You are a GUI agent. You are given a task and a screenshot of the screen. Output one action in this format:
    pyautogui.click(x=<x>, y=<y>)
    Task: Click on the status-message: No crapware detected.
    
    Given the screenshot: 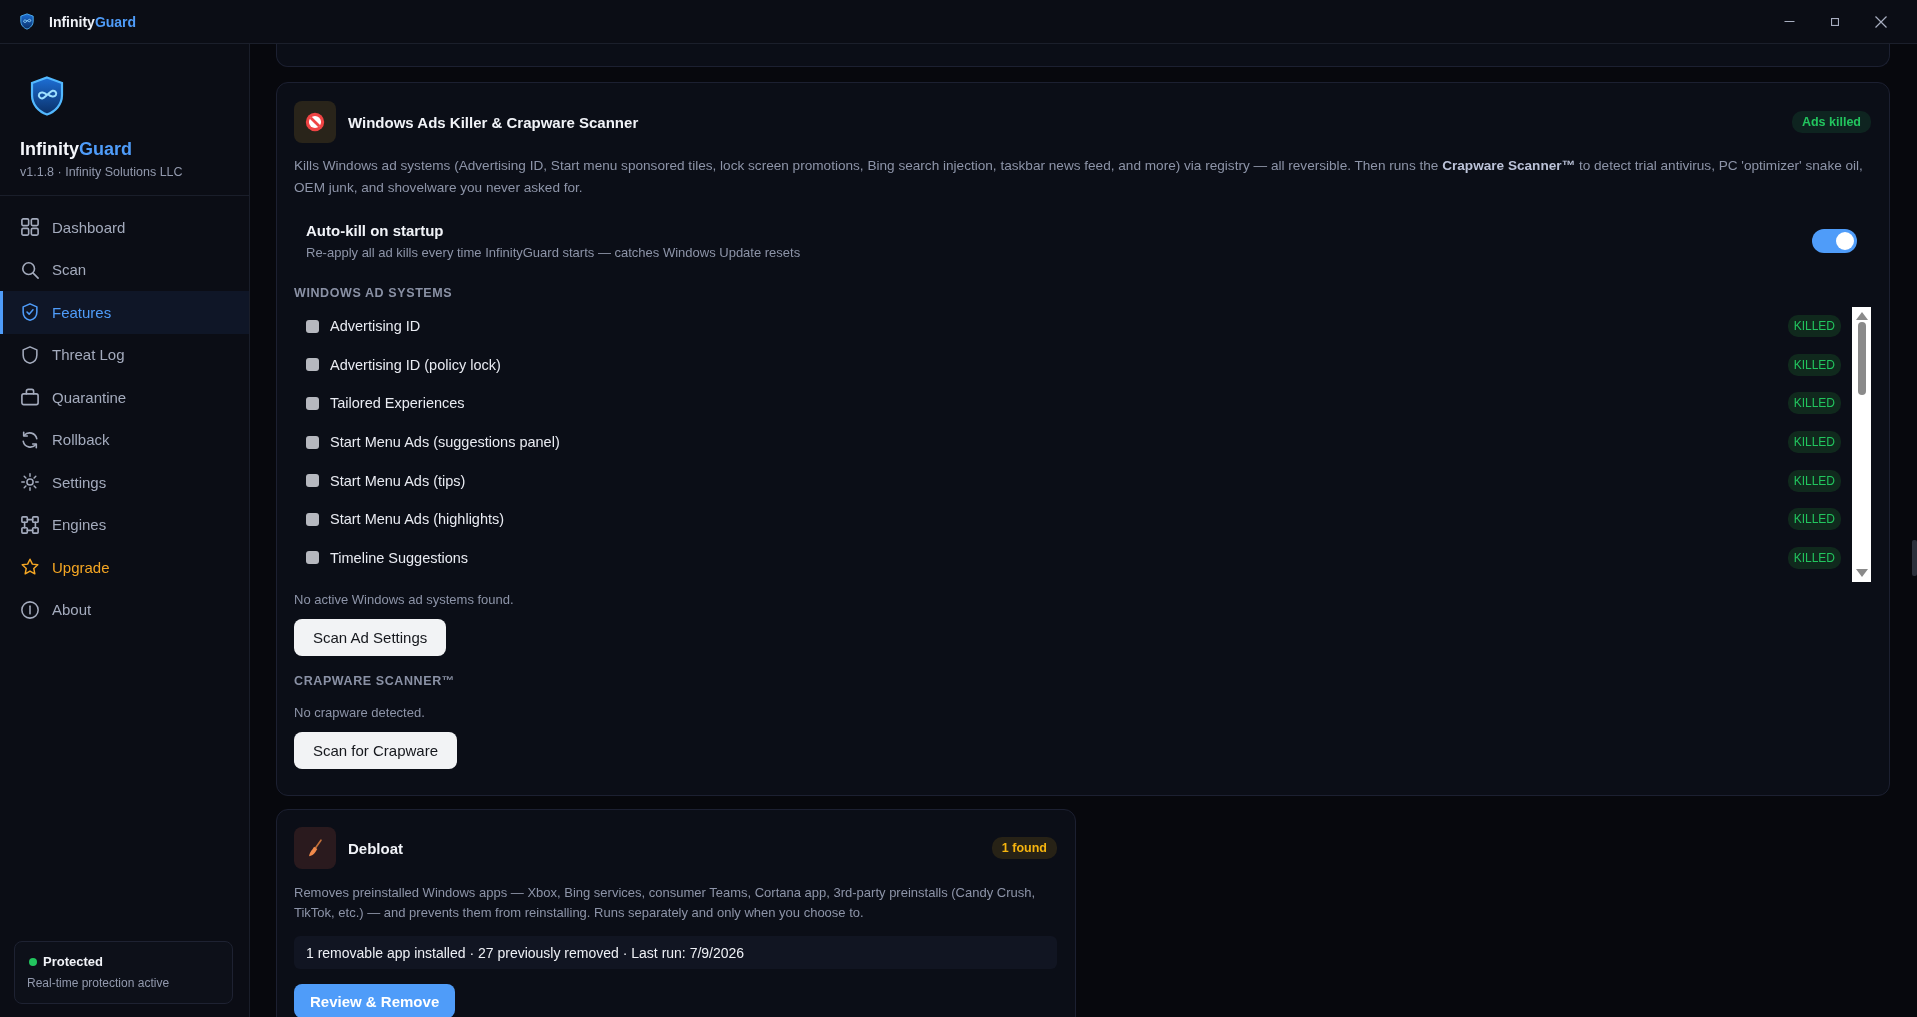 What is the action you would take?
    pyautogui.click(x=360, y=713)
    